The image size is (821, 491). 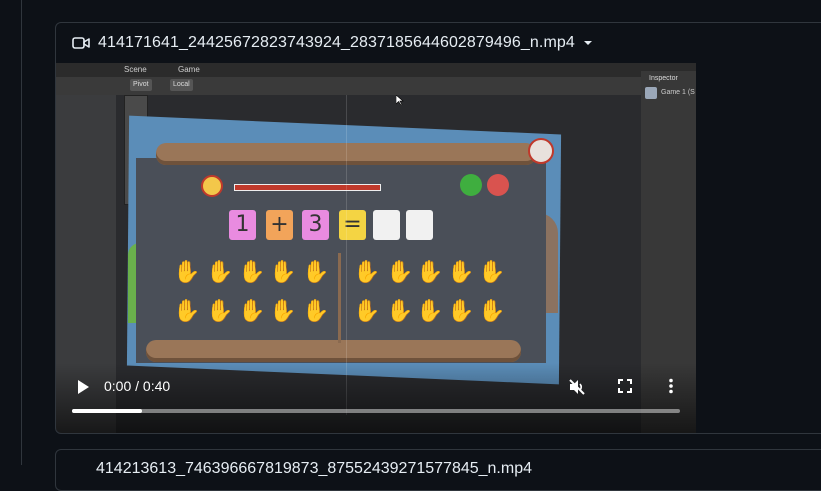 I want to click on video-time: 0:00 / 0:40, so click(x=137, y=386).